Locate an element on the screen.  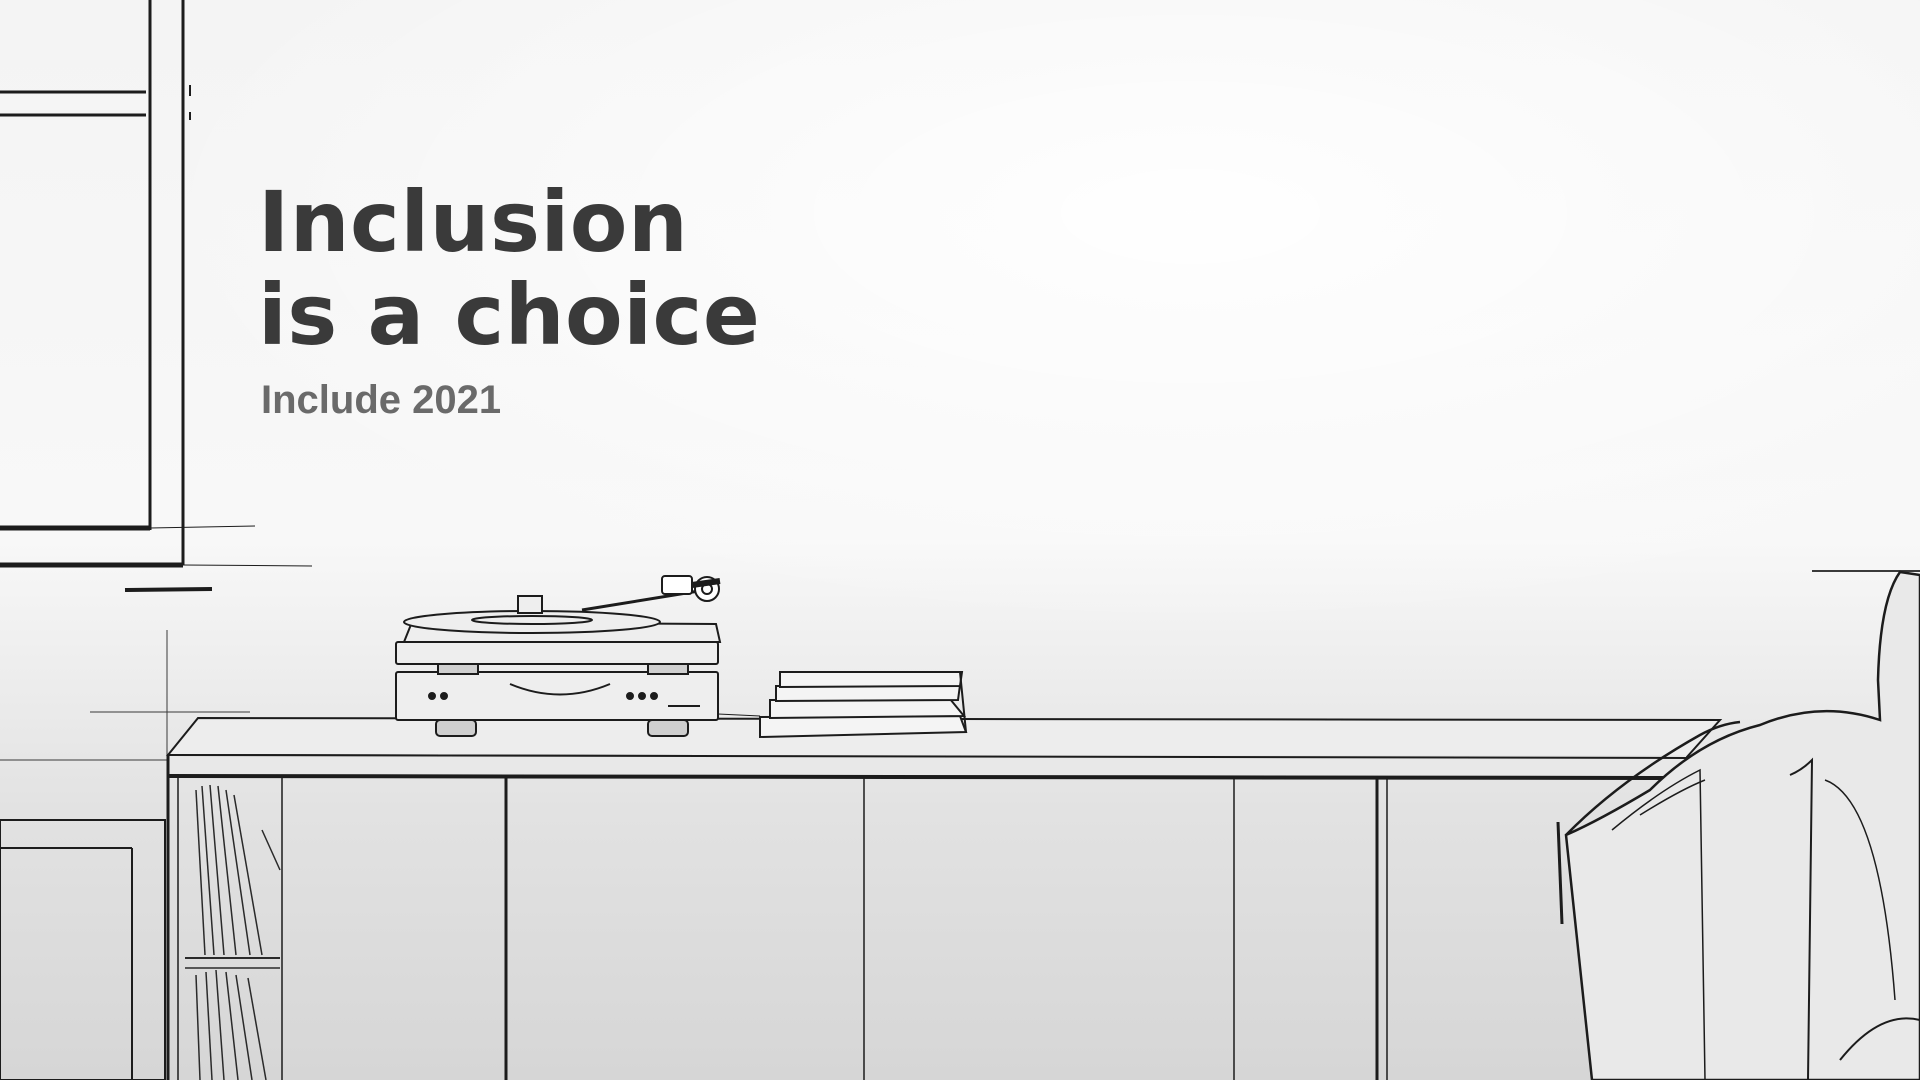
headline-line-1: Inclusion is located at coordinates (473, 222).